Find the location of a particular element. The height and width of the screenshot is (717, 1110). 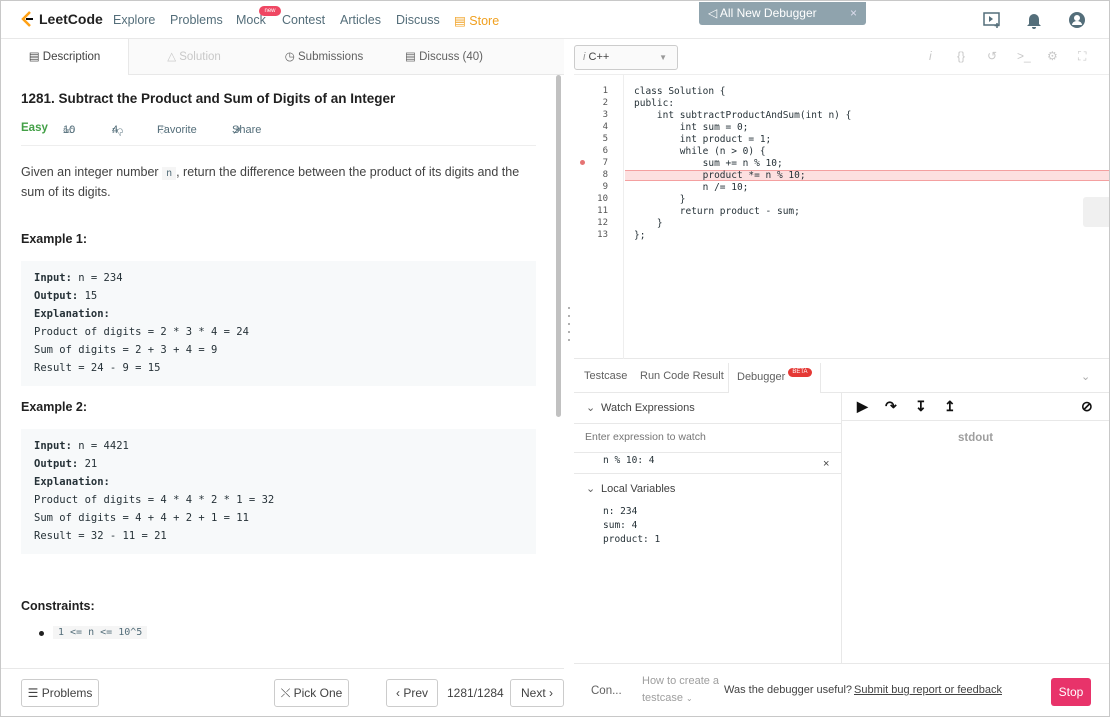

tab-solution: △ Solution is located at coordinates (194, 57).